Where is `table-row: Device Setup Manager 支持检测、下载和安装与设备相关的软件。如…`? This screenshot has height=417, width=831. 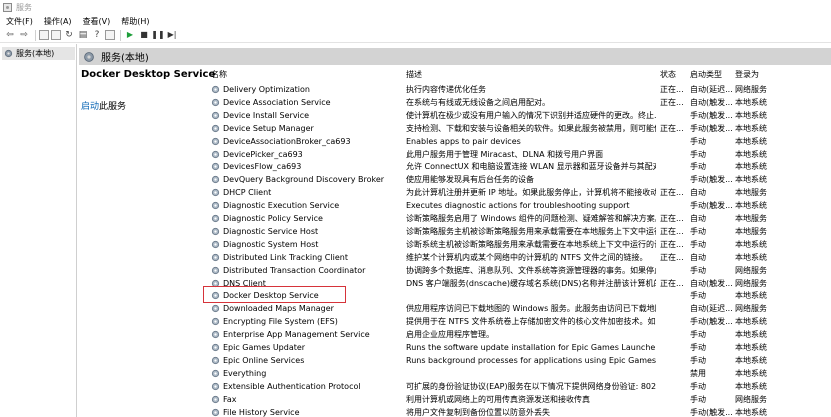 table-row: Device Setup Manager 支持检测、下载和安装与设备相关的软件。如… is located at coordinates (517, 128).